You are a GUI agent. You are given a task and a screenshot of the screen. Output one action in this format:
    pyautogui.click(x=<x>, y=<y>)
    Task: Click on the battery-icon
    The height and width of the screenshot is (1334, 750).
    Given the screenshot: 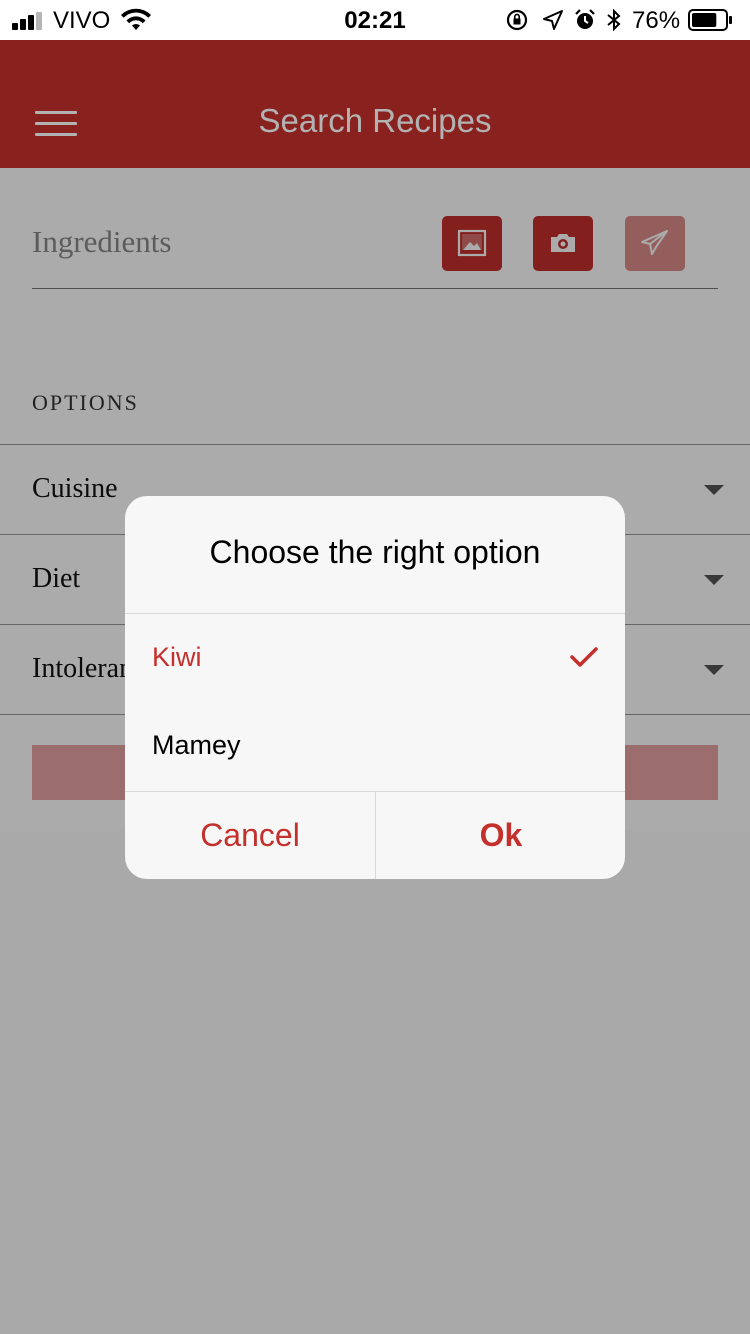 What is the action you would take?
    pyautogui.click(x=710, y=20)
    